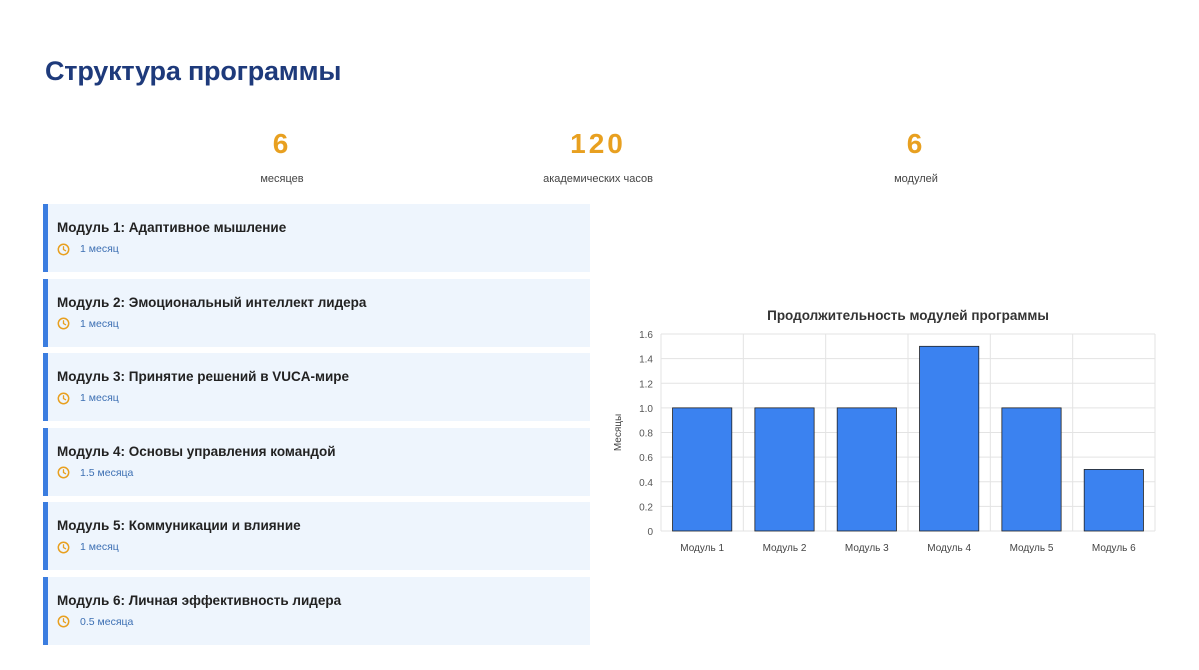 The width and height of the screenshot is (1199, 670). I want to click on y-tick-label: 0.8, so click(646, 434).